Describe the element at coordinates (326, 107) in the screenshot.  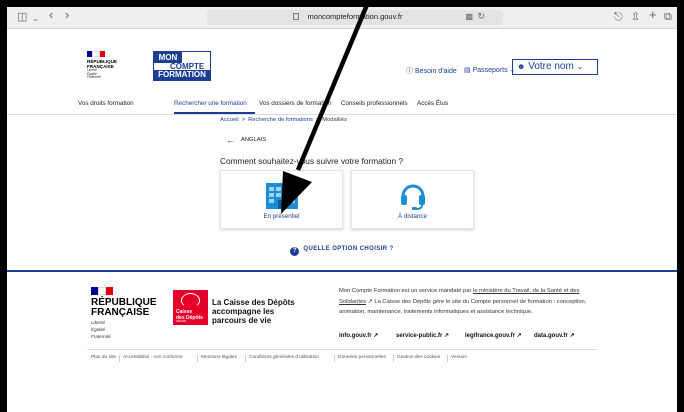
I see `annotation-arrow-icon` at that location.